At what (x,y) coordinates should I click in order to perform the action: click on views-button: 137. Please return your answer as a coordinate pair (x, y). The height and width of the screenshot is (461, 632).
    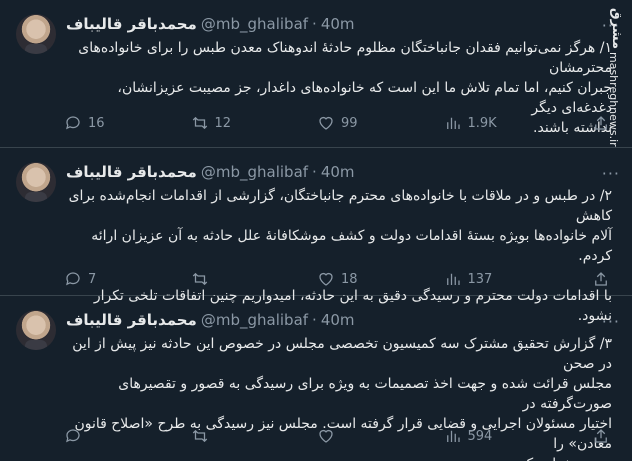
    Looking at the image, I should click on (489, 279).